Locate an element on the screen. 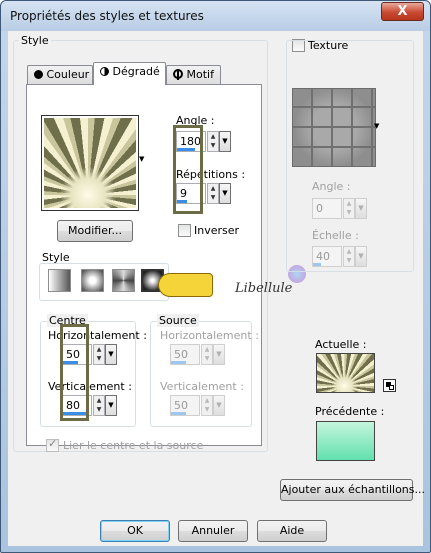 Image resolution: width=431 pixels, height=553 pixels. tab-degrade: Dégradé is located at coordinates (129, 73).